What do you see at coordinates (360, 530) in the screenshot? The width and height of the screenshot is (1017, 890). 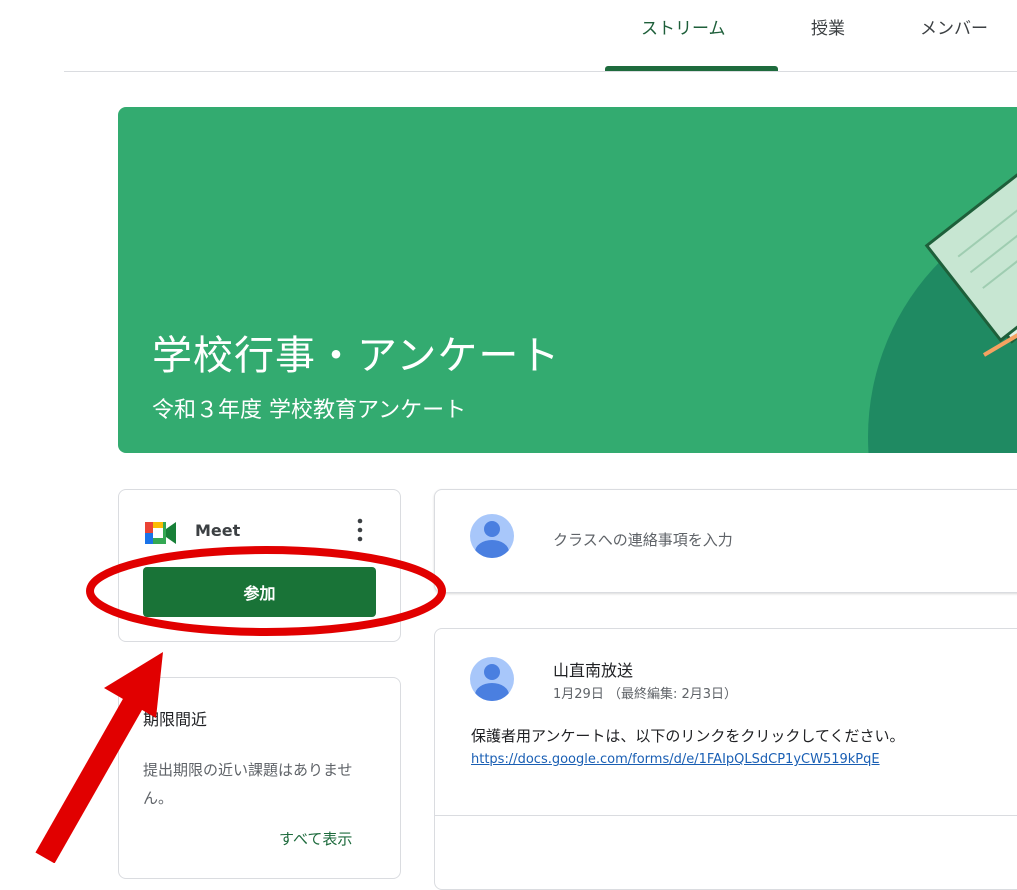 I see `more-vert-icon` at bounding box center [360, 530].